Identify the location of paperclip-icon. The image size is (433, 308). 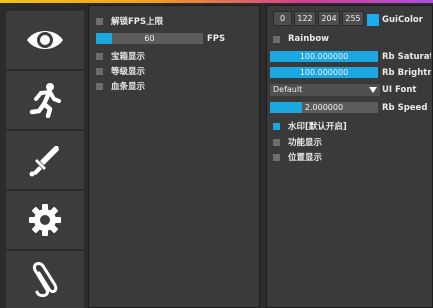
(45, 279).